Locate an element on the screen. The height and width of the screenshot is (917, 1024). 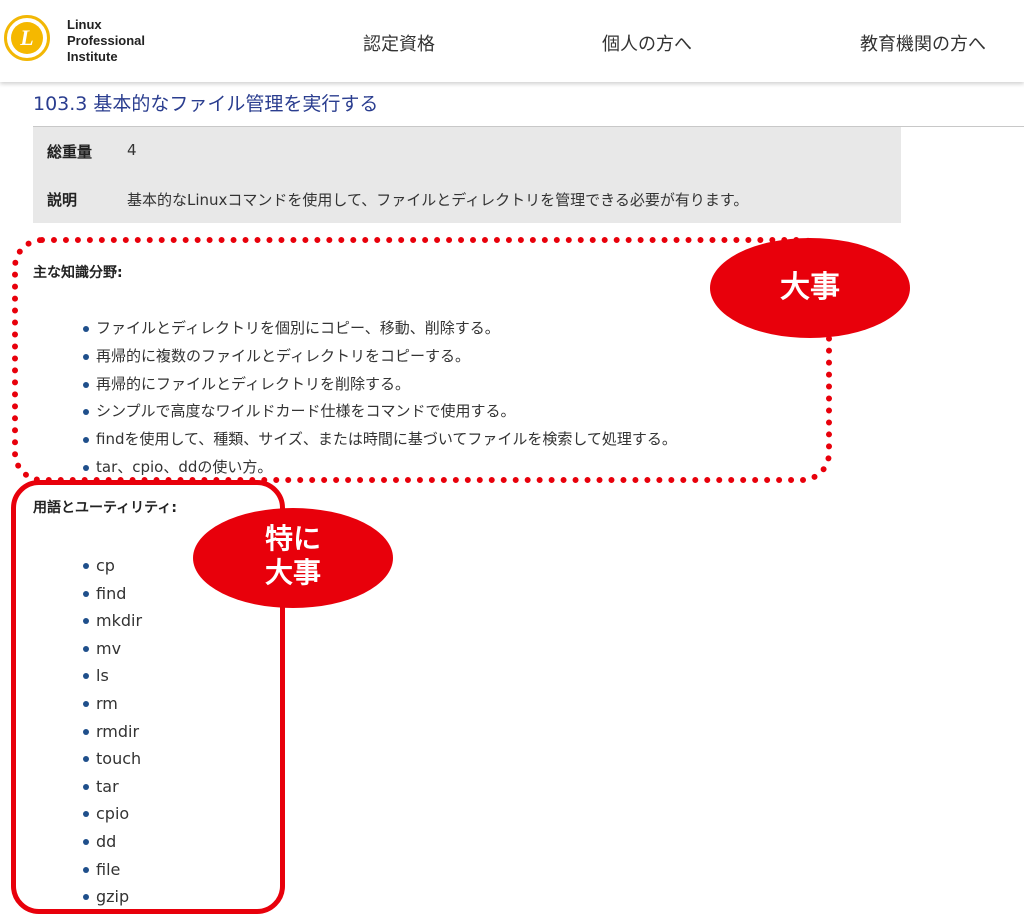
nav-item-certifications: 認定資格 is located at coordinates (399, 43).